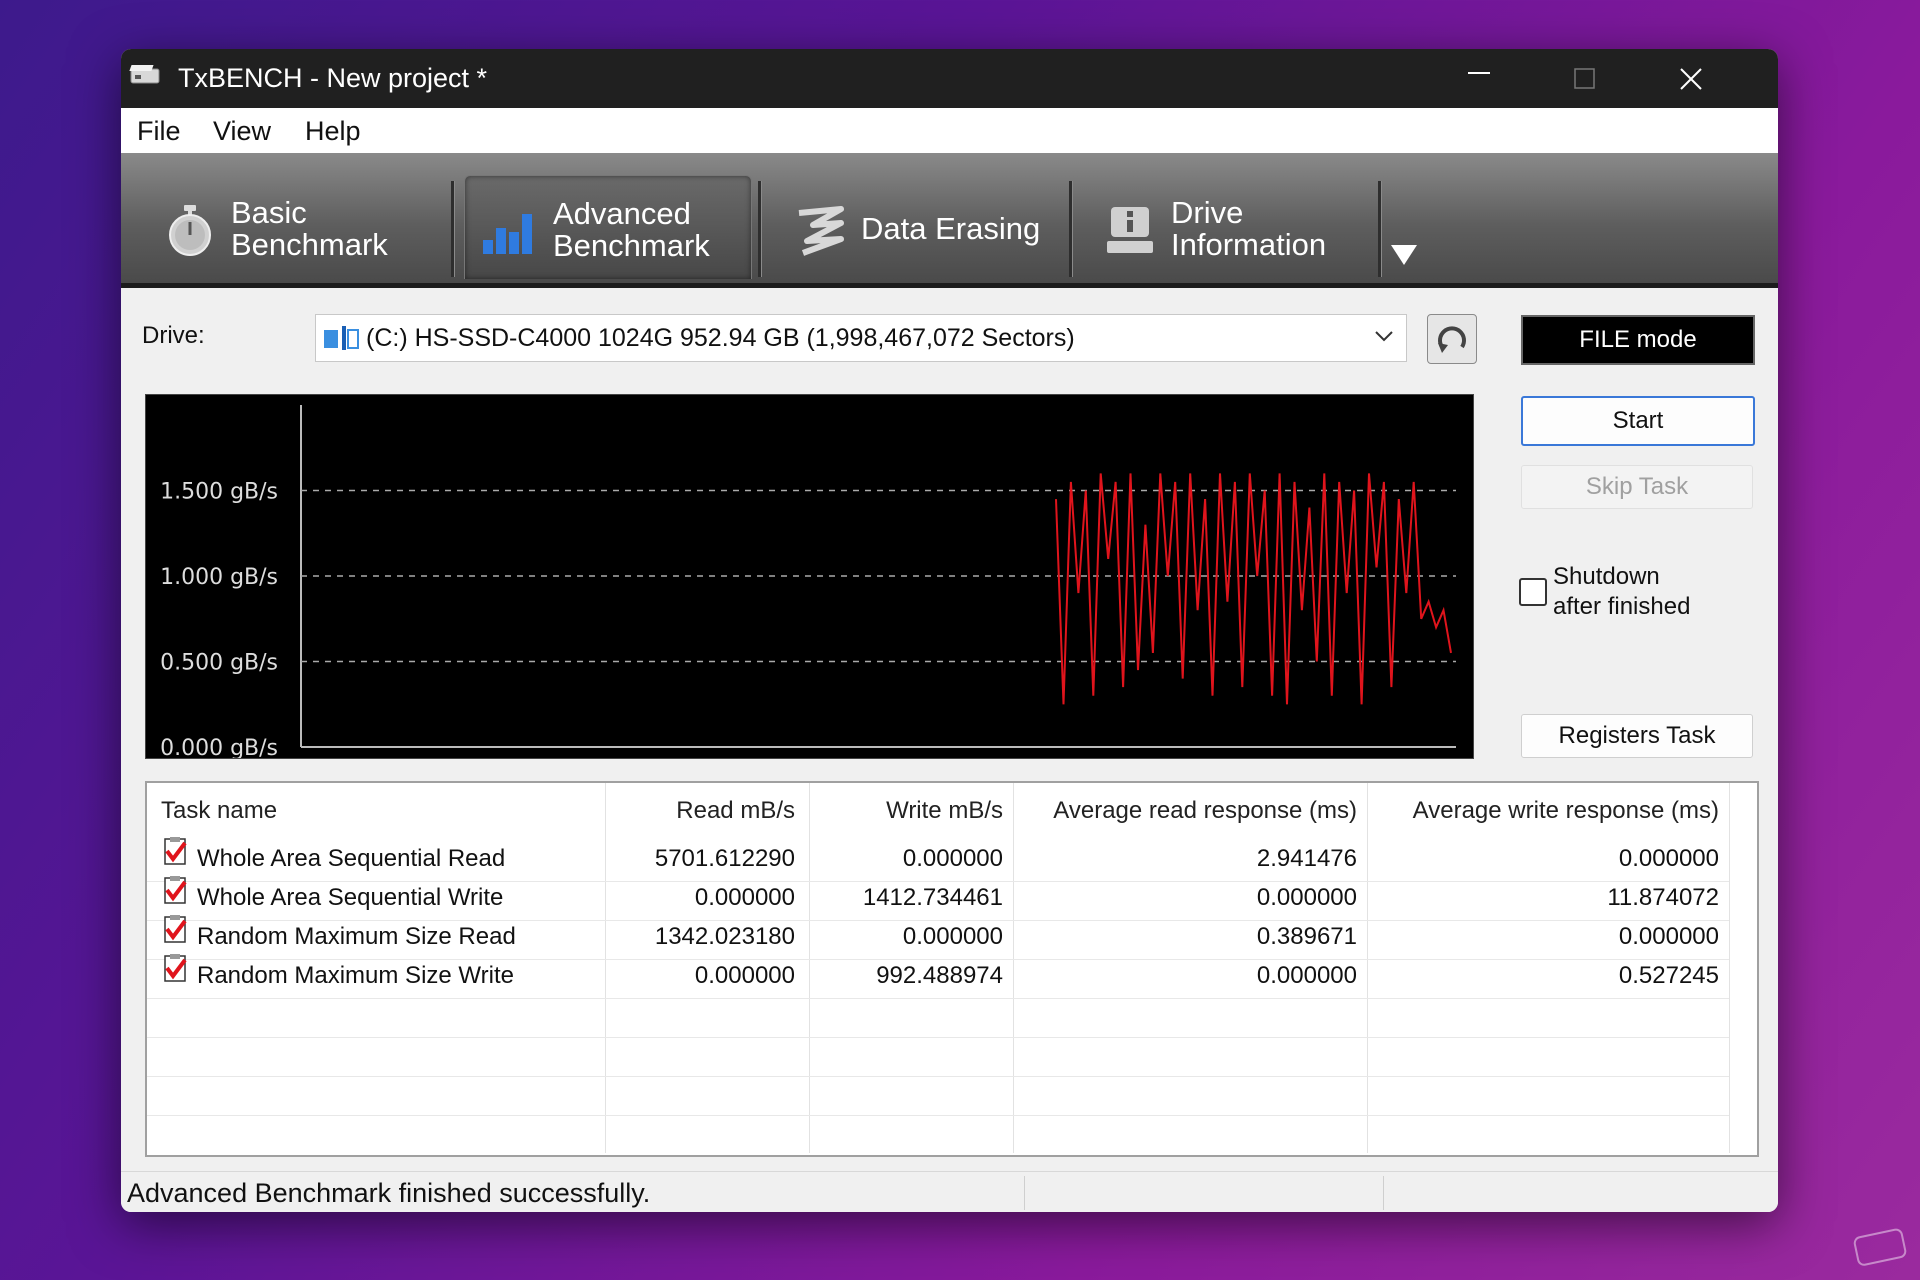 The height and width of the screenshot is (1280, 1920). Describe the element at coordinates (724, 858) in the screenshot. I see `read-cell: 5701.612290` at that location.